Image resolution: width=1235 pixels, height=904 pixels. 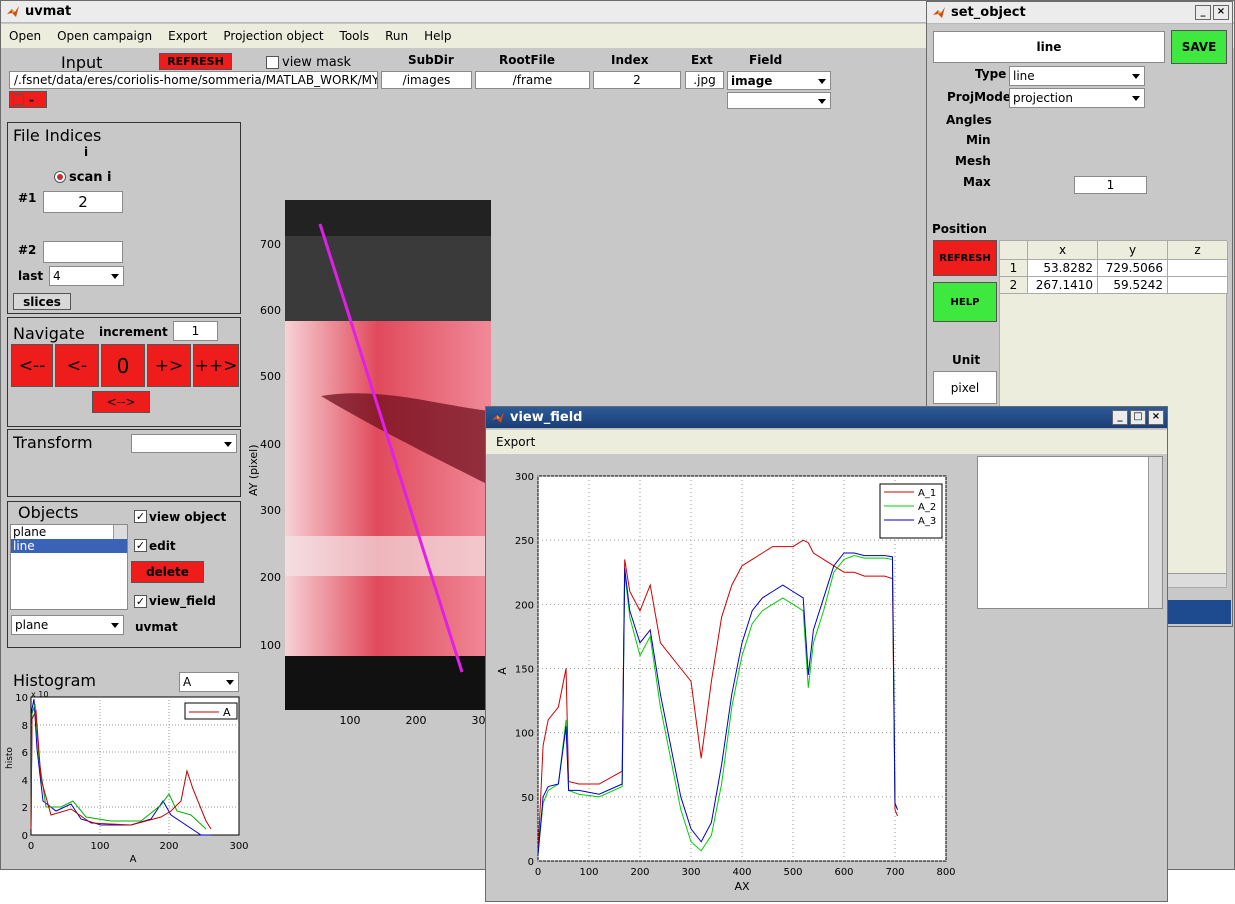 What do you see at coordinates (927, 507) in the screenshot?
I see `chart-legend-label-a-2: A_2` at bounding box center [927, 507].